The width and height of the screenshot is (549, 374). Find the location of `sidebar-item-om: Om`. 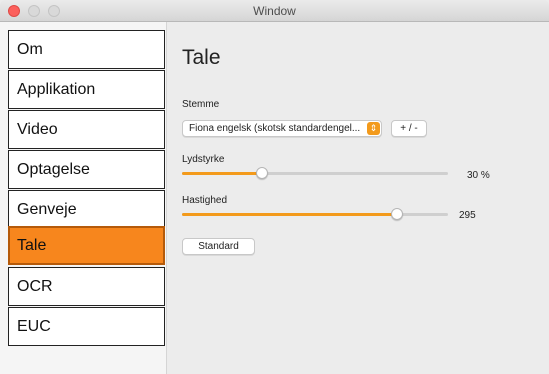

sidebar-item-om: Om is located at coordinates (86, 49).